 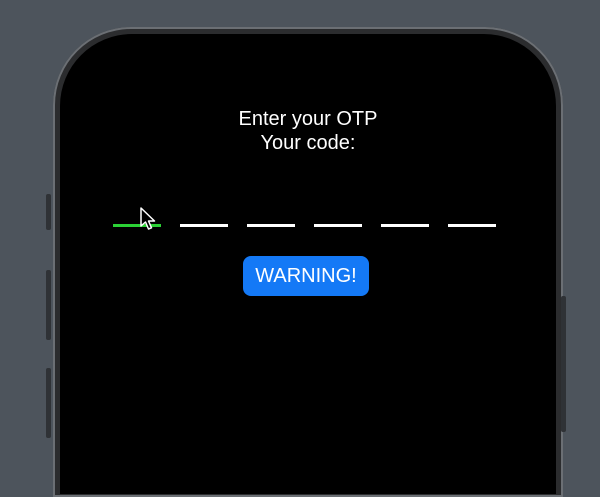 What do you see at coordinates (308, 119) in the screenshot?
I see `otp-title: Enter your OTP` at bounding box center [308, 119].